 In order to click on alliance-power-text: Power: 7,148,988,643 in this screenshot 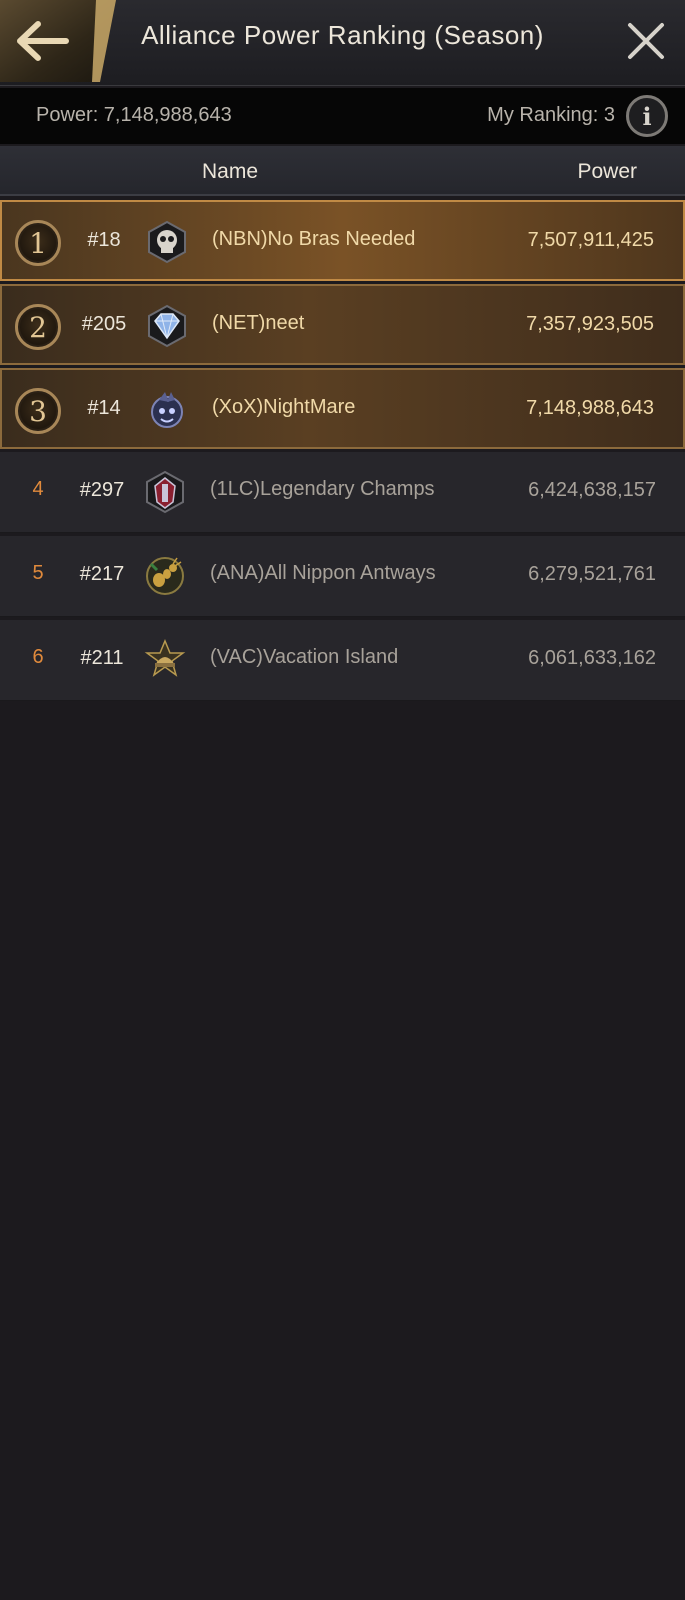, I will do `click(134, 115)`.